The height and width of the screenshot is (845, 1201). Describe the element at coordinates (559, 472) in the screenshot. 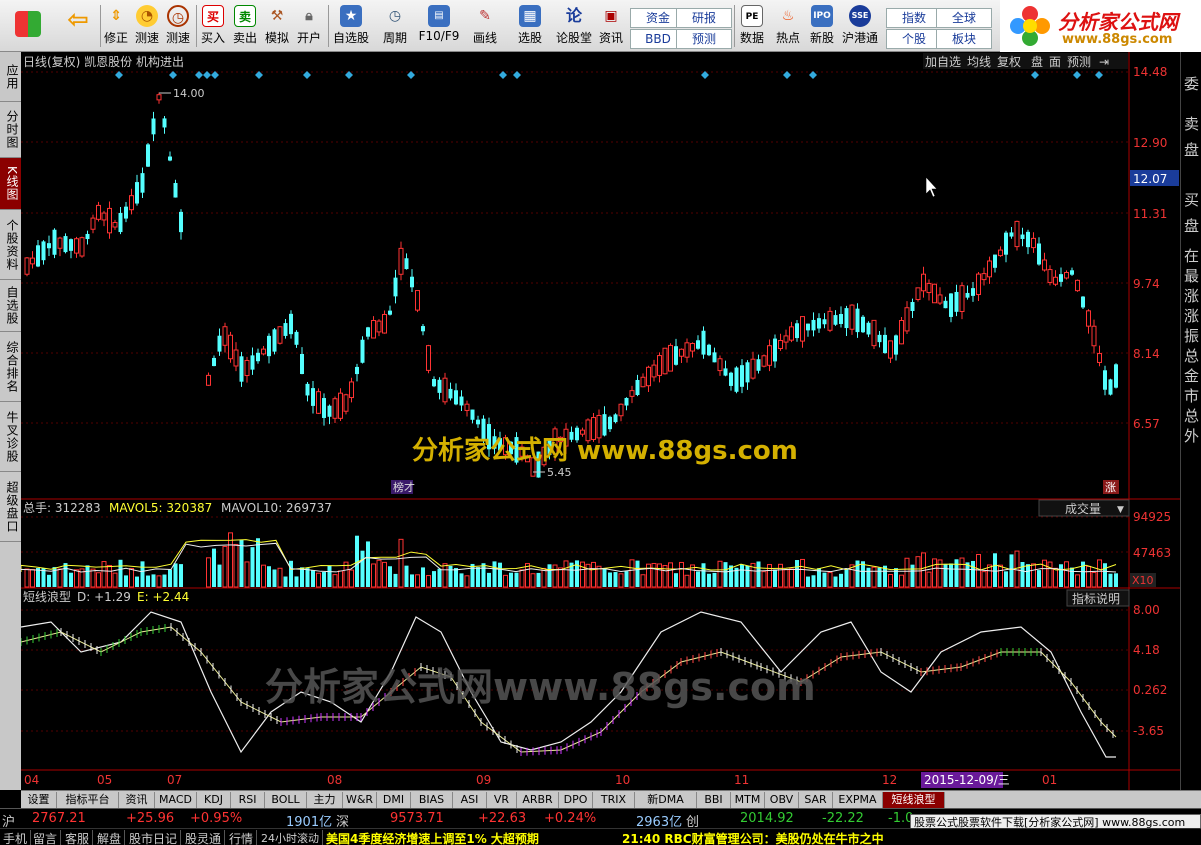

I see `low-label: 5.45` at that location.